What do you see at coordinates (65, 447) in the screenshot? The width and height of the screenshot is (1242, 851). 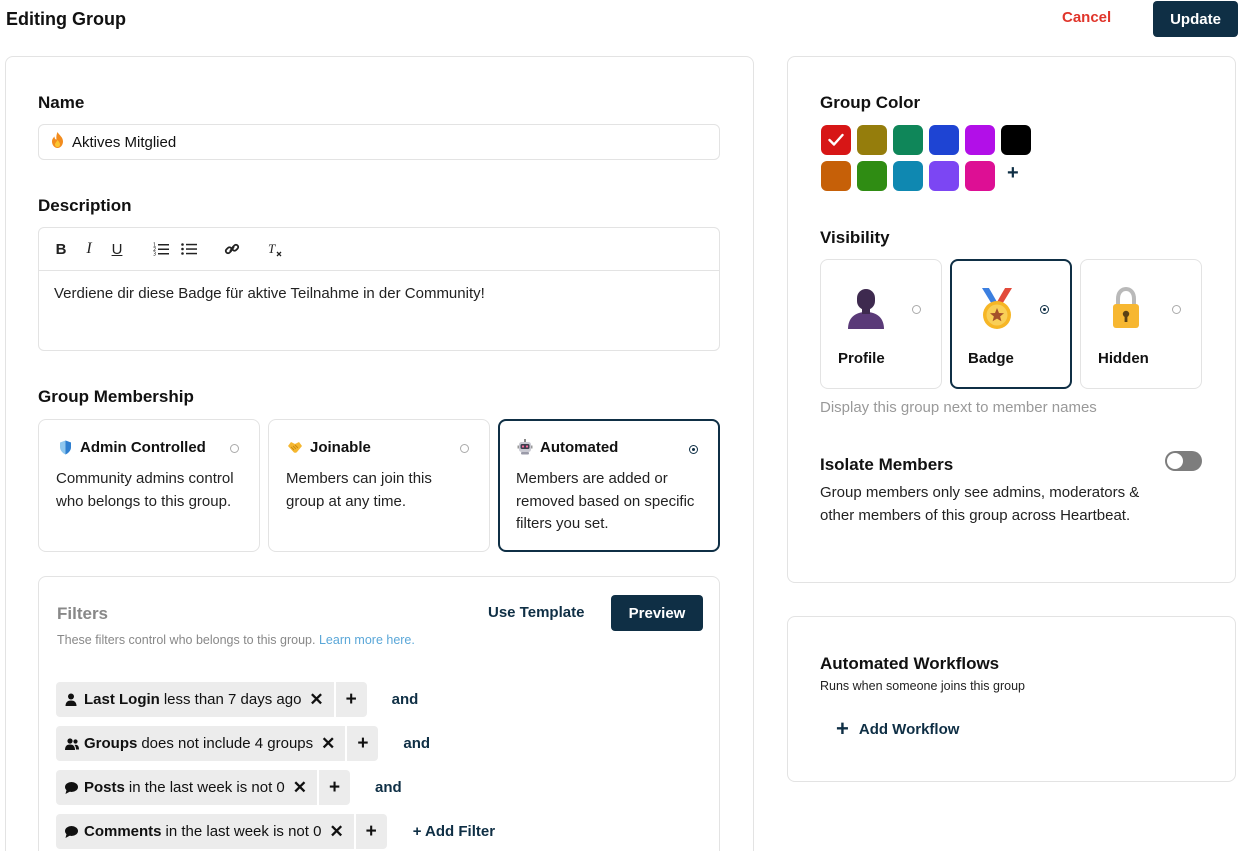 I see `shield-icon` at bounding box center [65, 447].